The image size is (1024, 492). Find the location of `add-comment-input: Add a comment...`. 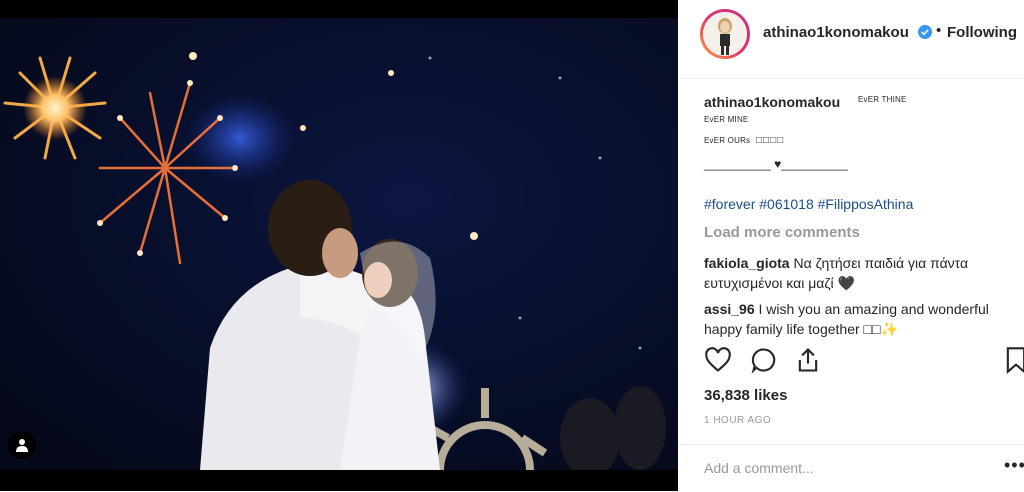

add-comment-input: Add a comment... is located at coordinates (759, 468).